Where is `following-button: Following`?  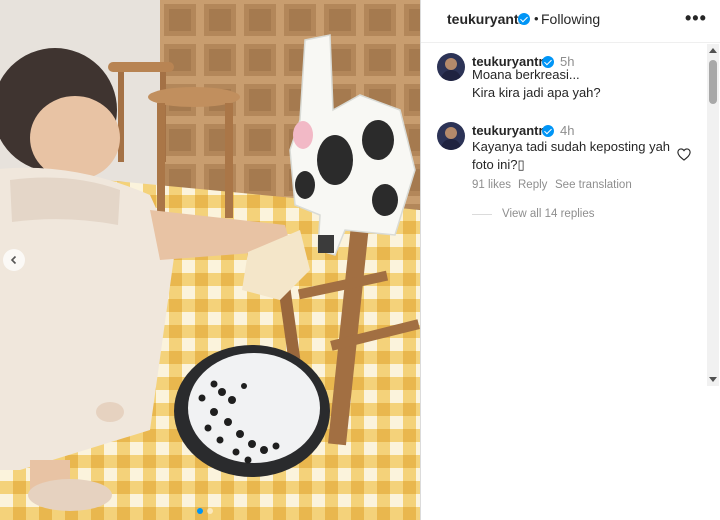
following-button: Following is located at coordinates (570, 19).